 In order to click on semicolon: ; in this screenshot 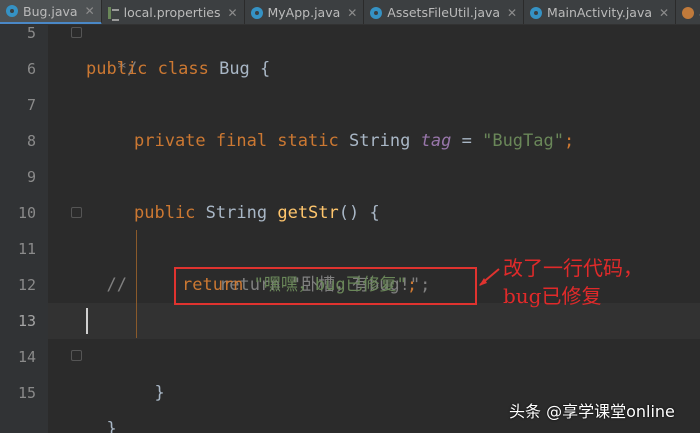, I will do `click(569, 141)`.